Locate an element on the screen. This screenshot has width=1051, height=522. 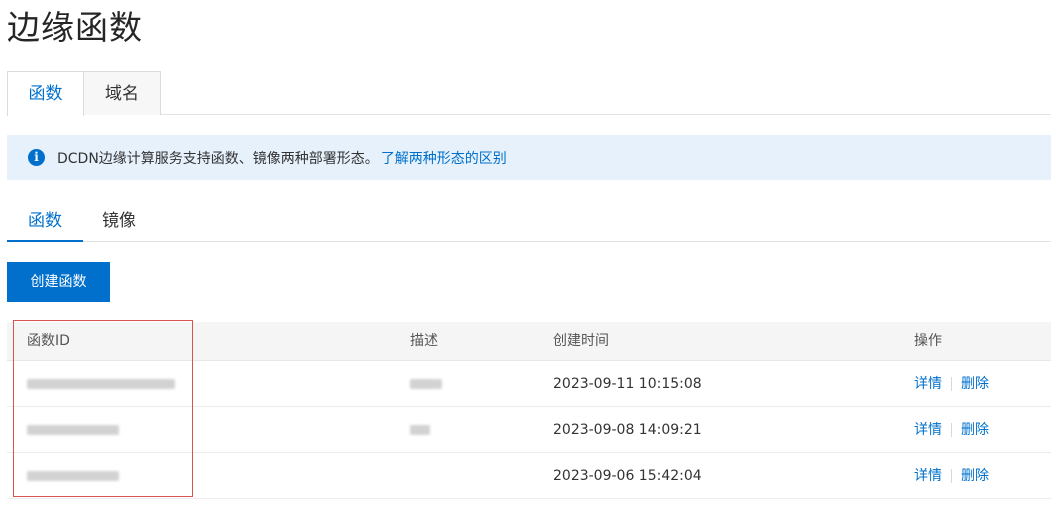
create-function-button: 创建函数 is located at coordinates (58, 282).